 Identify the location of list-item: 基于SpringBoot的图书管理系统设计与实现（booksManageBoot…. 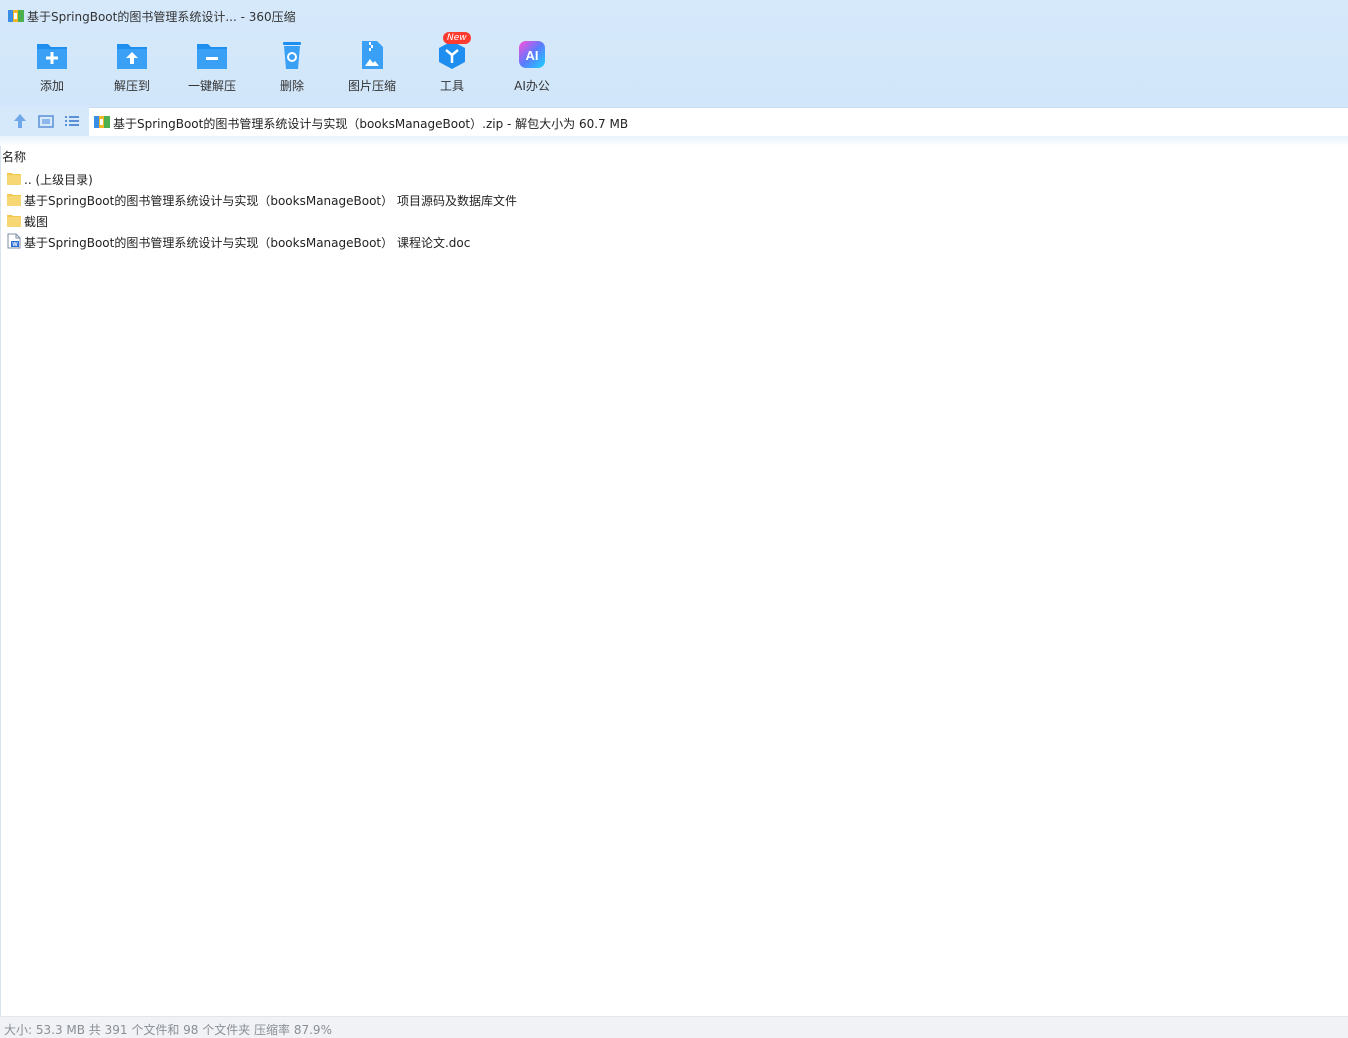
(306, 199).